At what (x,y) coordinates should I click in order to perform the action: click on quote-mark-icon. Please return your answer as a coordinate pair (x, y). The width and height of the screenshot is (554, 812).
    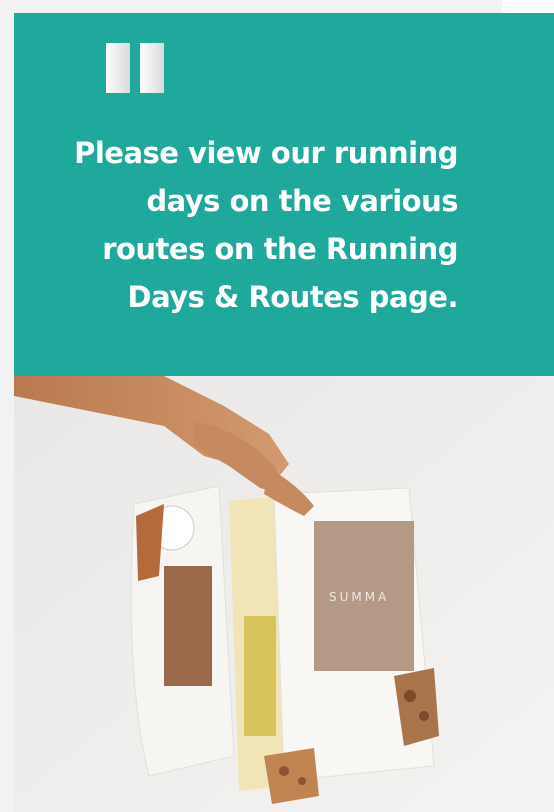
    Looking at the image, I should click on (135, 68).